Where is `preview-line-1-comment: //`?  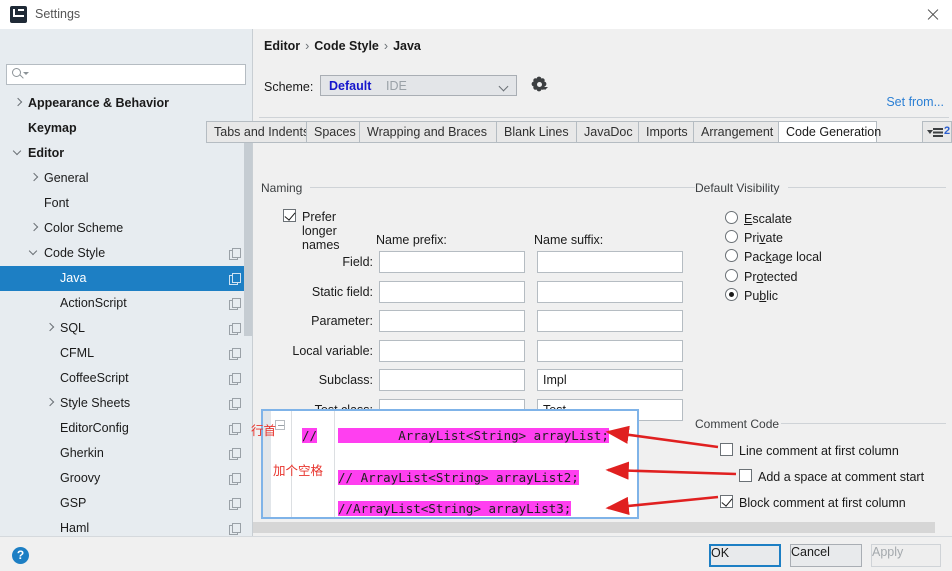 preview-line-1-comment: // is located at coordinates (310, 435).